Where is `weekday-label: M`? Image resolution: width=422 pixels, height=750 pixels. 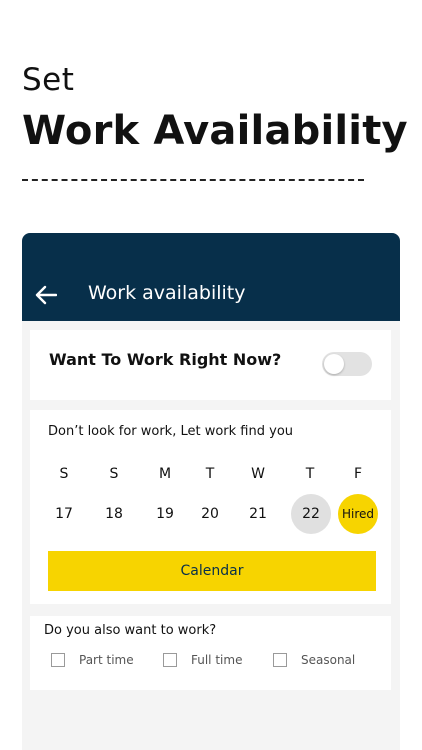 weekday-label: M is located at coordinates (165, 474).